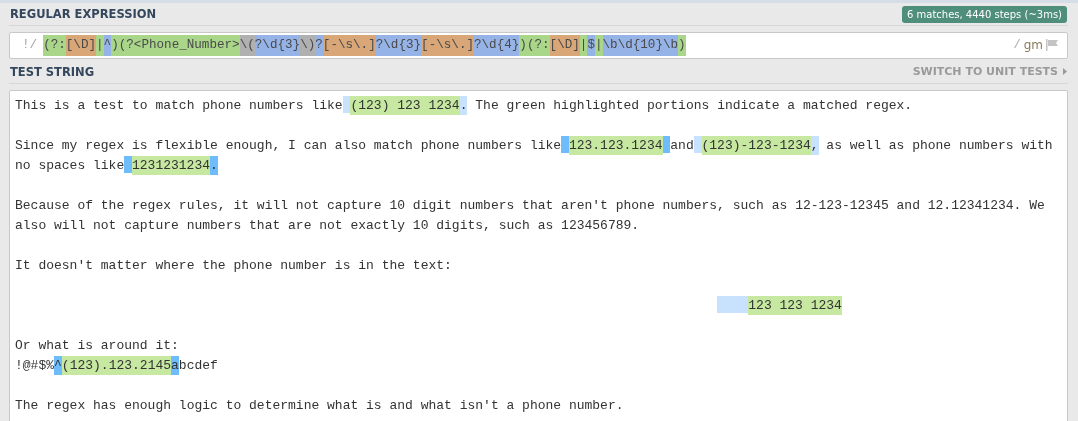 This screenshot has width=1078, height=421. I want to click on match-boundary: a, so click(175, 365).